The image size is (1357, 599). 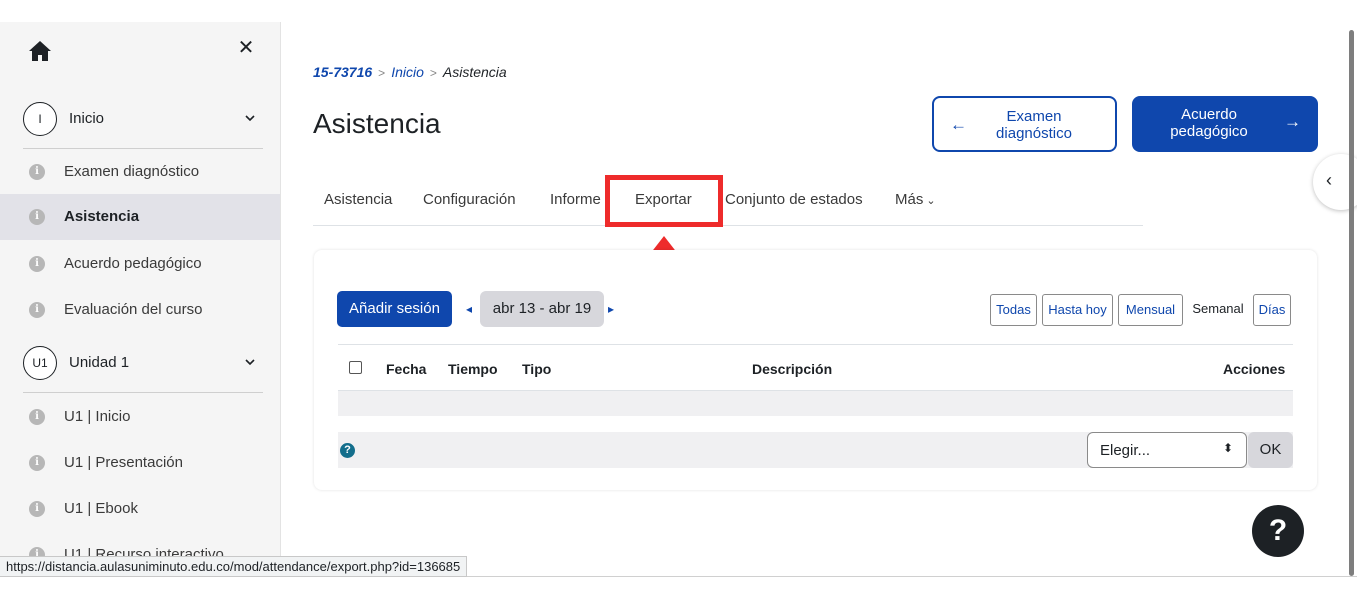 What do you see at coordinates (358, 199) in the screenshot?
I see `tab-asistencia: Asistencia` at bounding box center [358, 199].